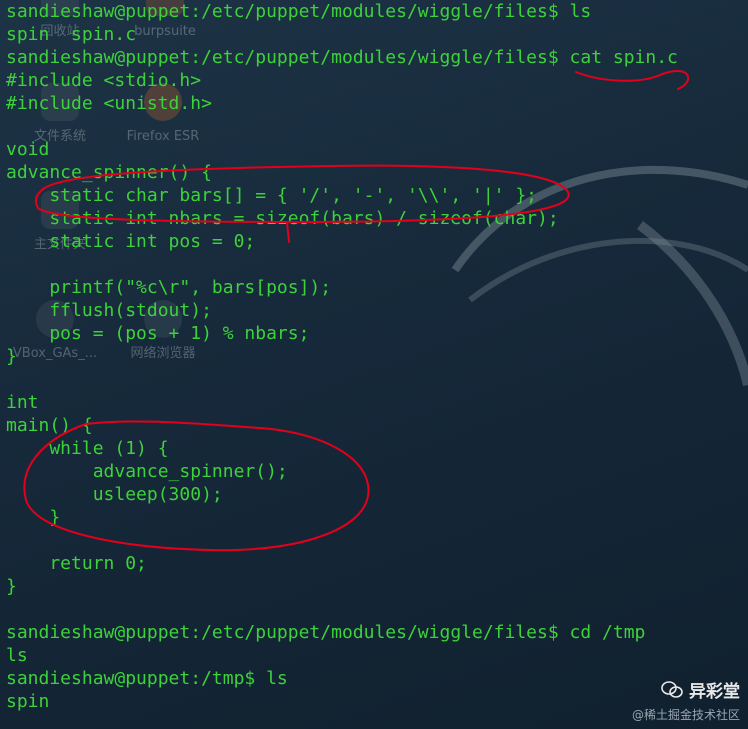  What do you see at coordinates (147, 678) in the screenshot?
I see `shell-prompt-line: sandieshaw@puppet:/tmp$ ls` at bounding box center [147, 678].